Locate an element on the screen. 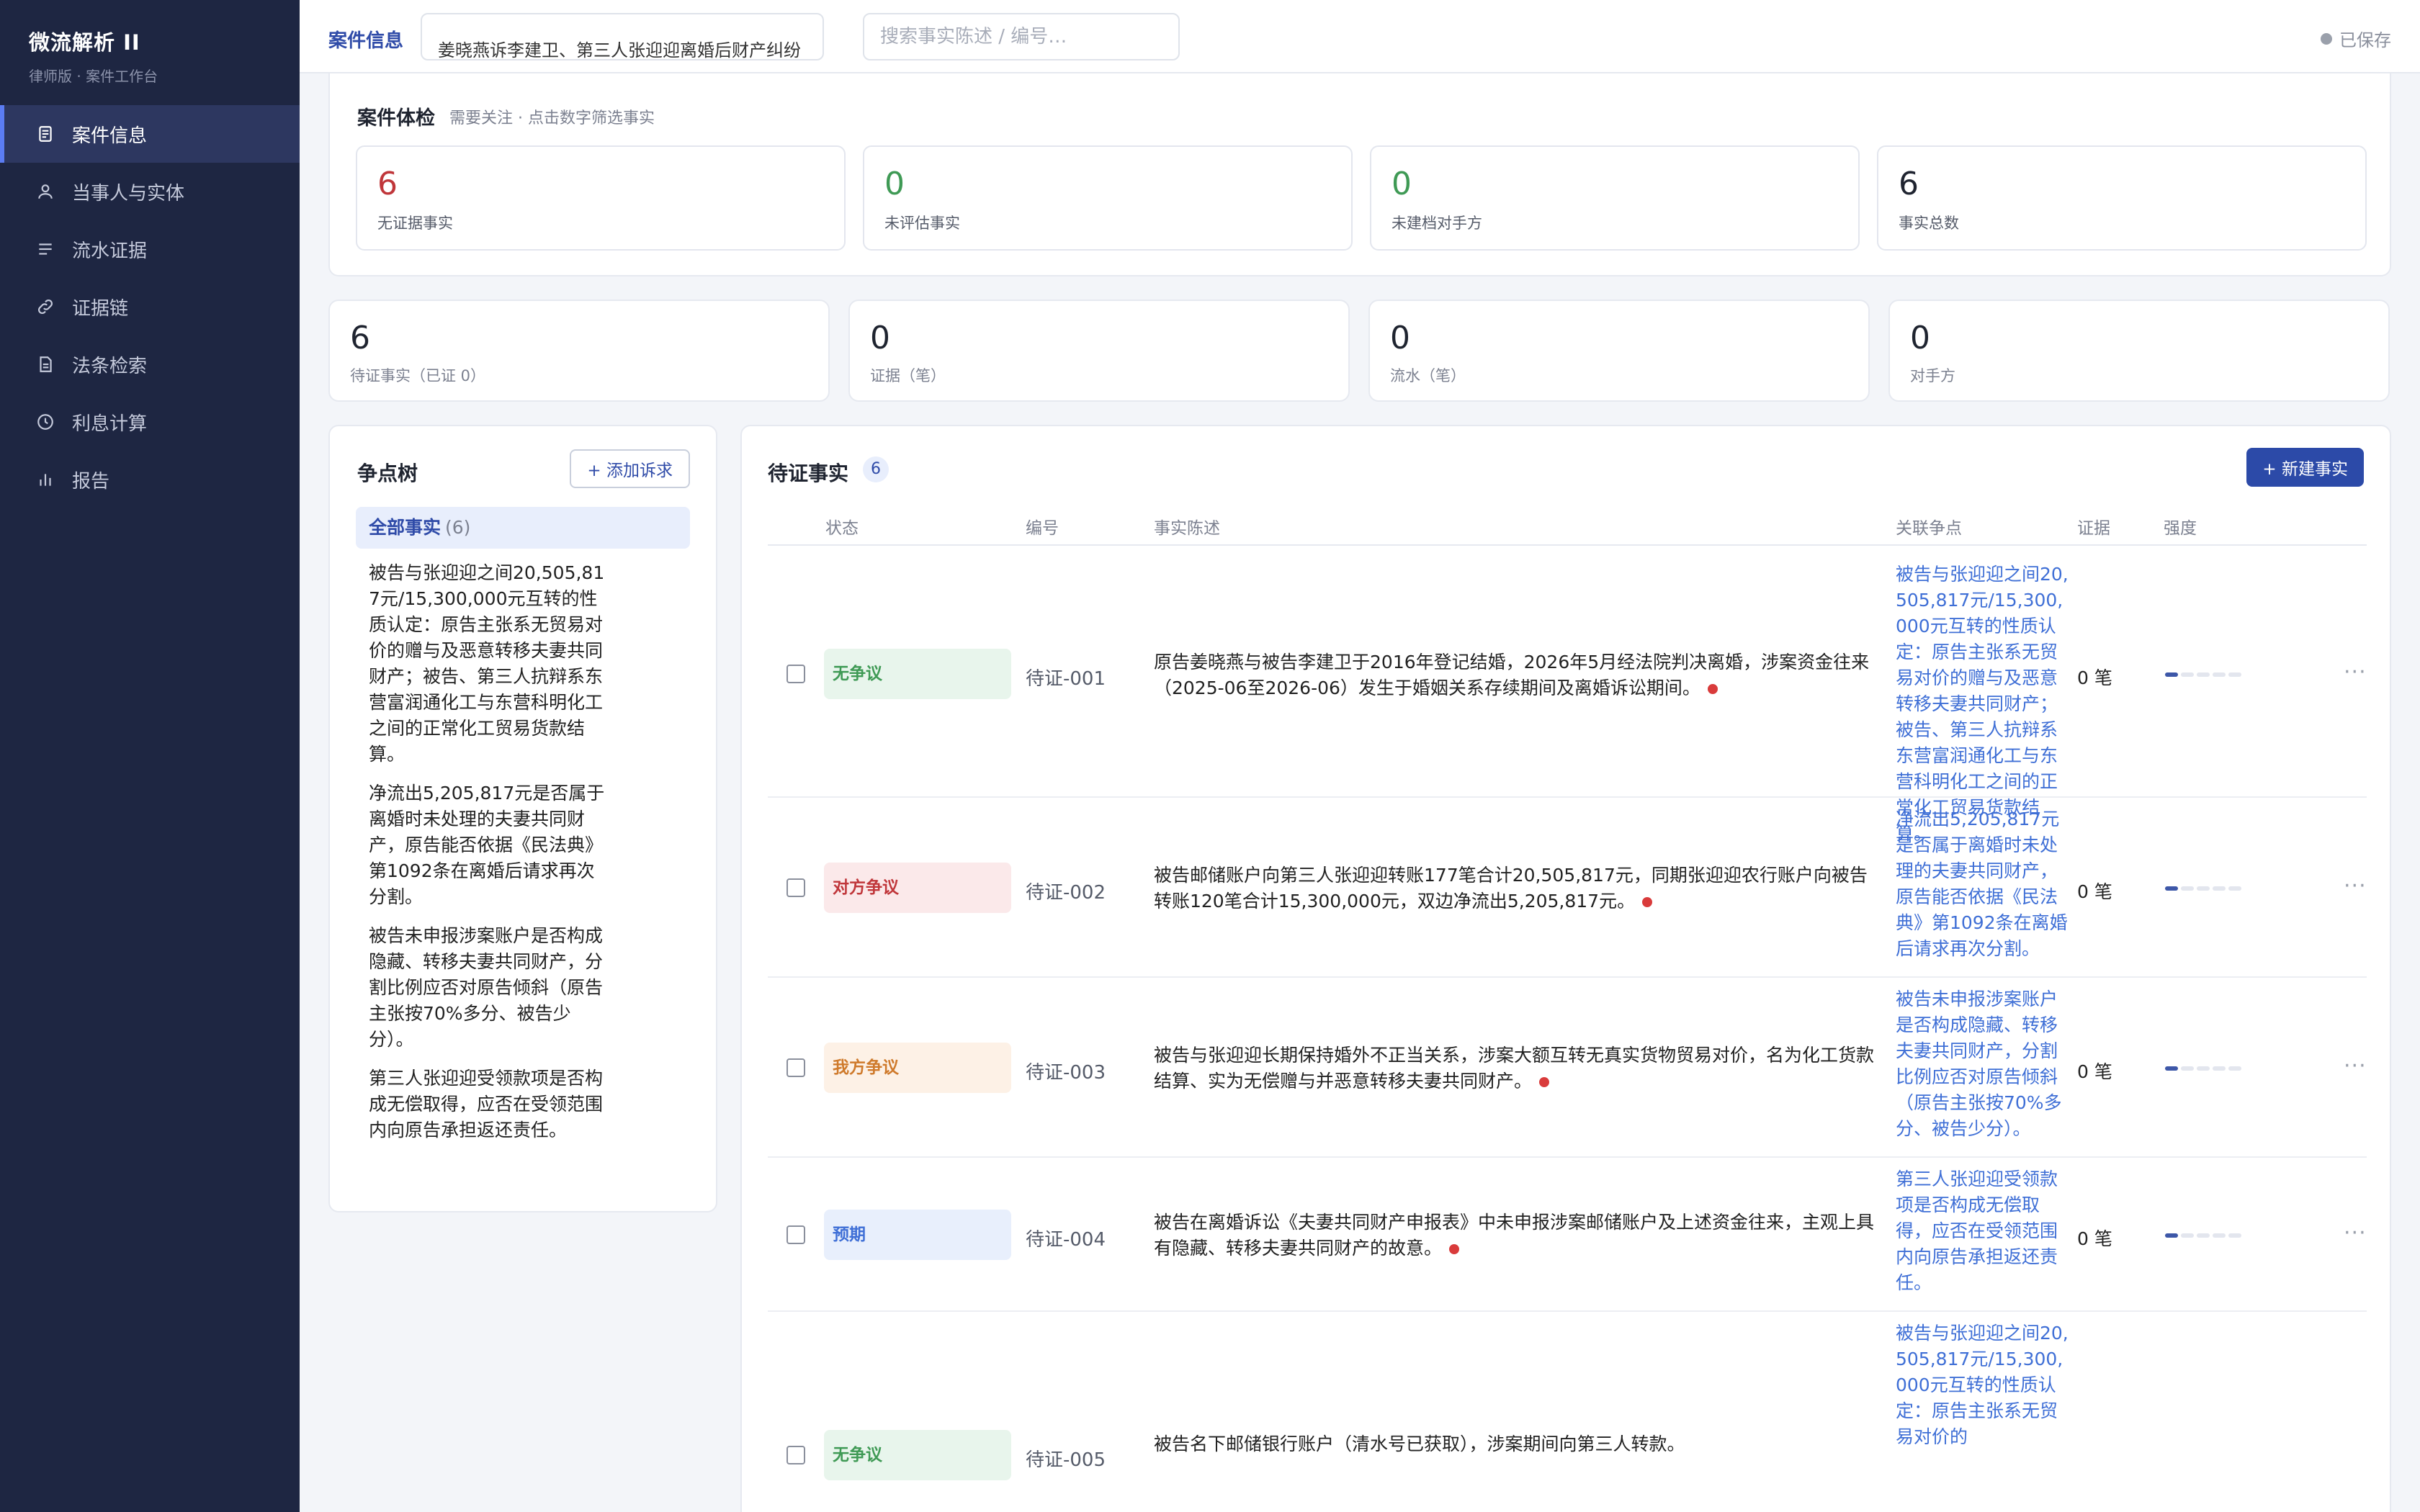  health-card-label: 事实总数 is located at coordinates (1929, 223).